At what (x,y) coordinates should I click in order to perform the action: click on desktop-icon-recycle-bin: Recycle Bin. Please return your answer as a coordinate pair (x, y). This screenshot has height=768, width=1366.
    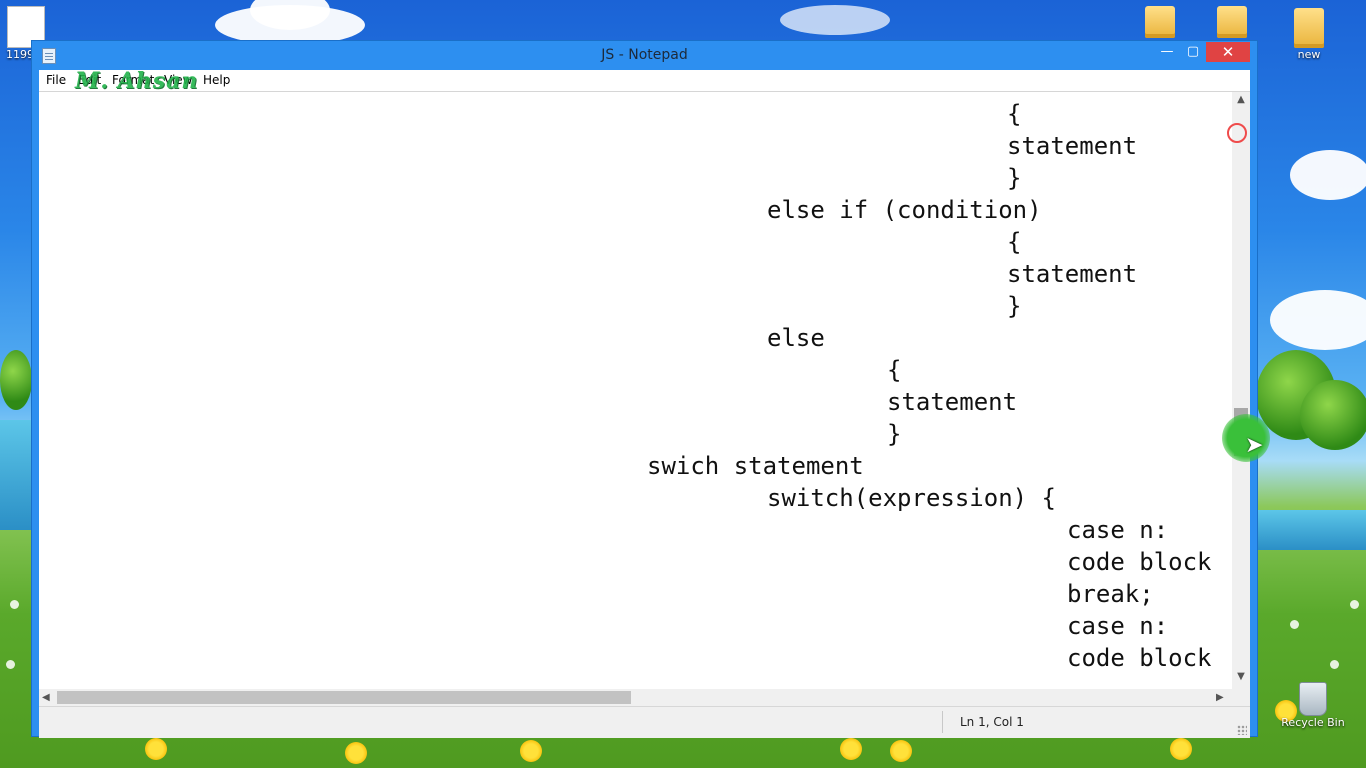
    Looking at the image, I should click on (1313, 705).